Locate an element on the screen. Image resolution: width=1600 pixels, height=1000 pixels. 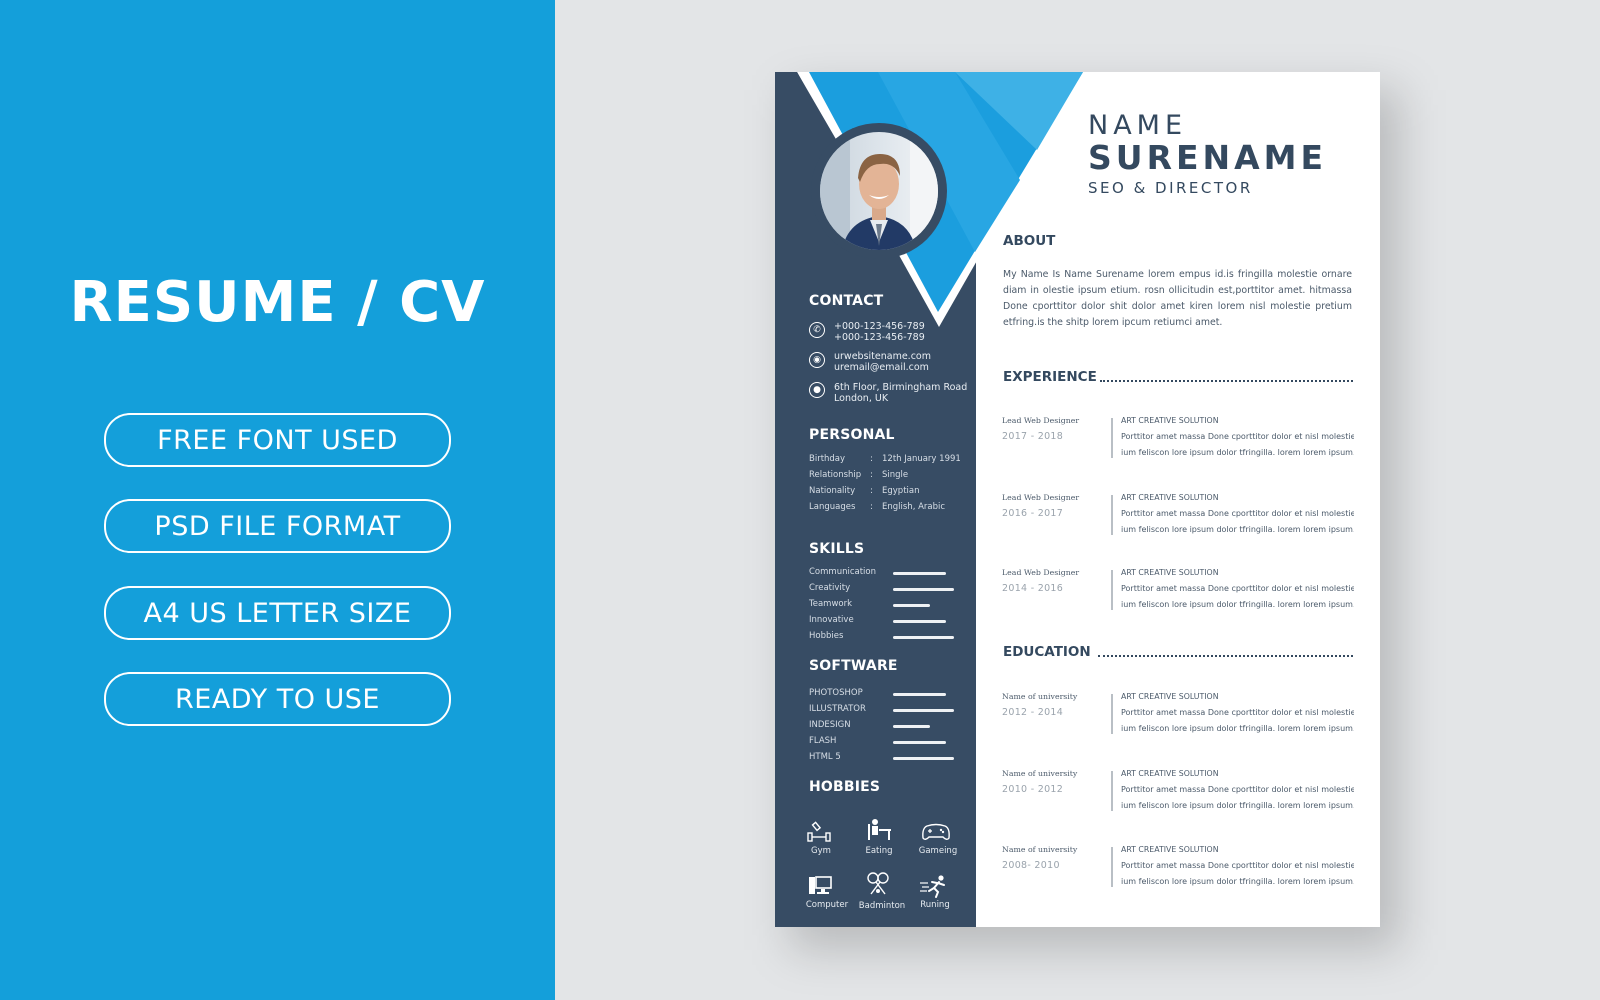
skills-name: Teamwork is located at coordinates (831, 604).